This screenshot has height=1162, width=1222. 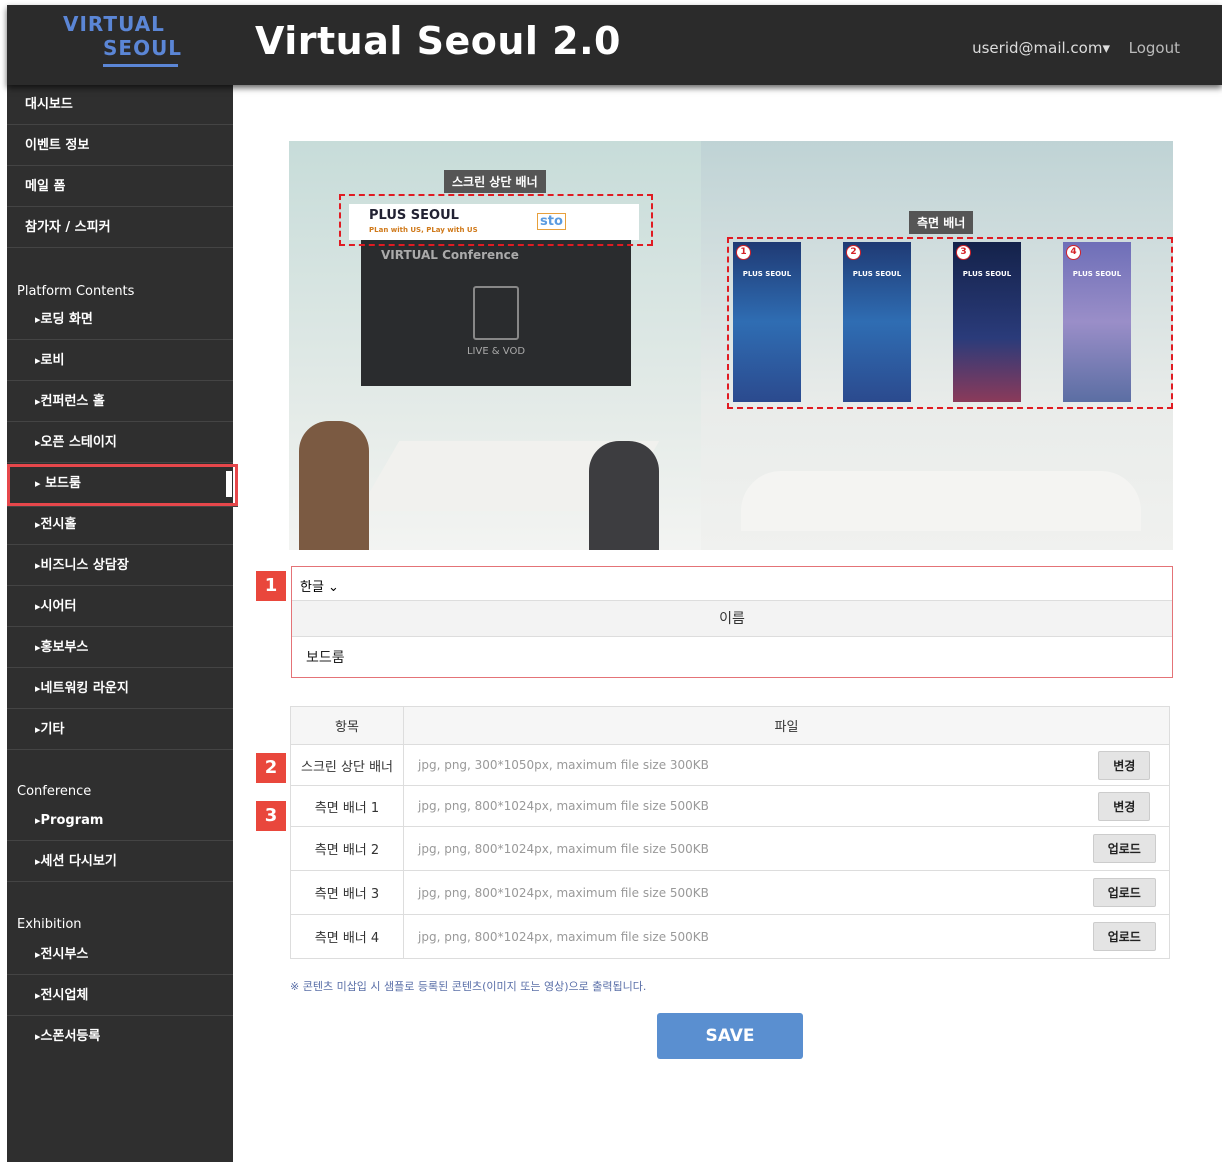 I want to click on sidebar-item-etc: 기타, so click(x=120, y=730).